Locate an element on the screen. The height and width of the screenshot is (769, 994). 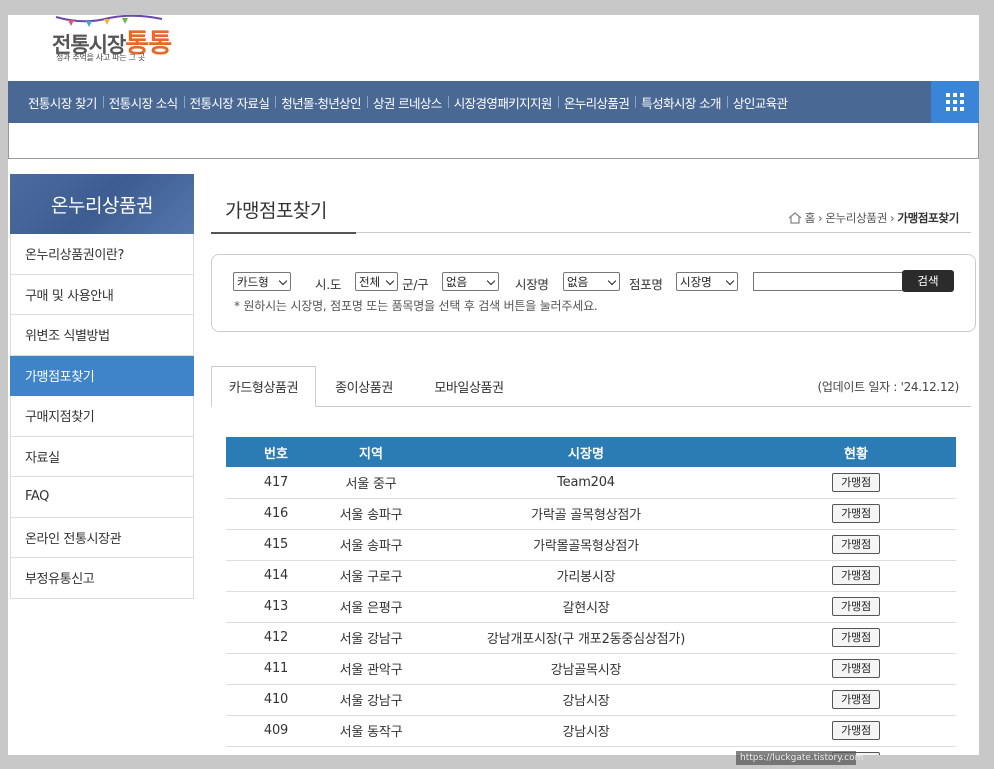
sidebar-item: 가맹점포찾기 is located at coordinates (102, 375).